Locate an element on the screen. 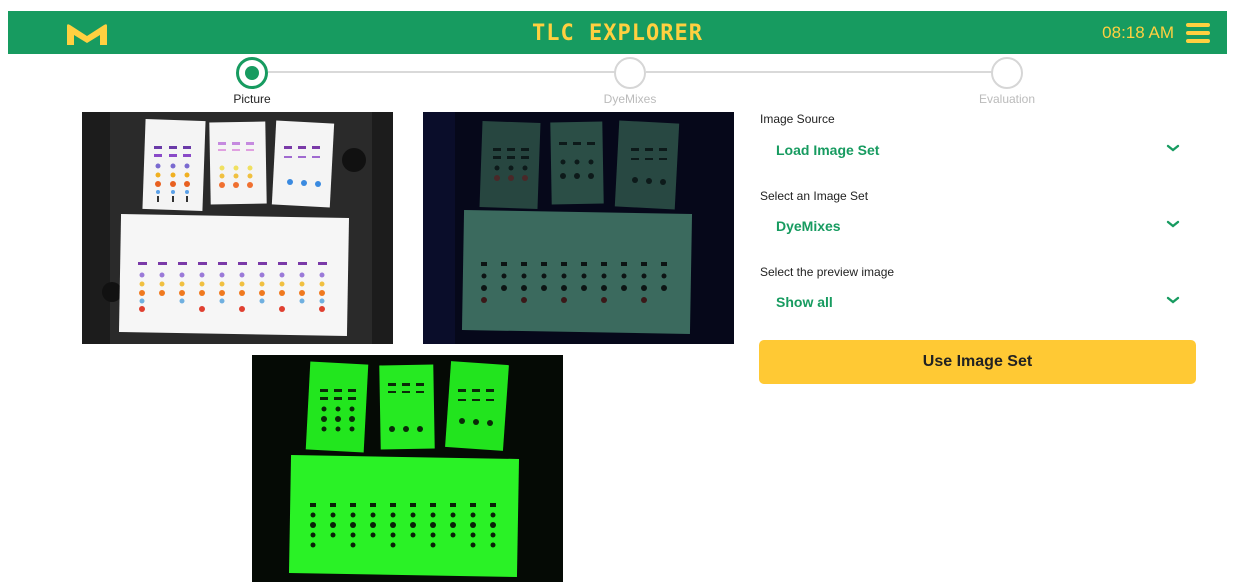 The height and width of the screenshot is (582, 1235). uv-dark-image is located at coordinates (578, 228).